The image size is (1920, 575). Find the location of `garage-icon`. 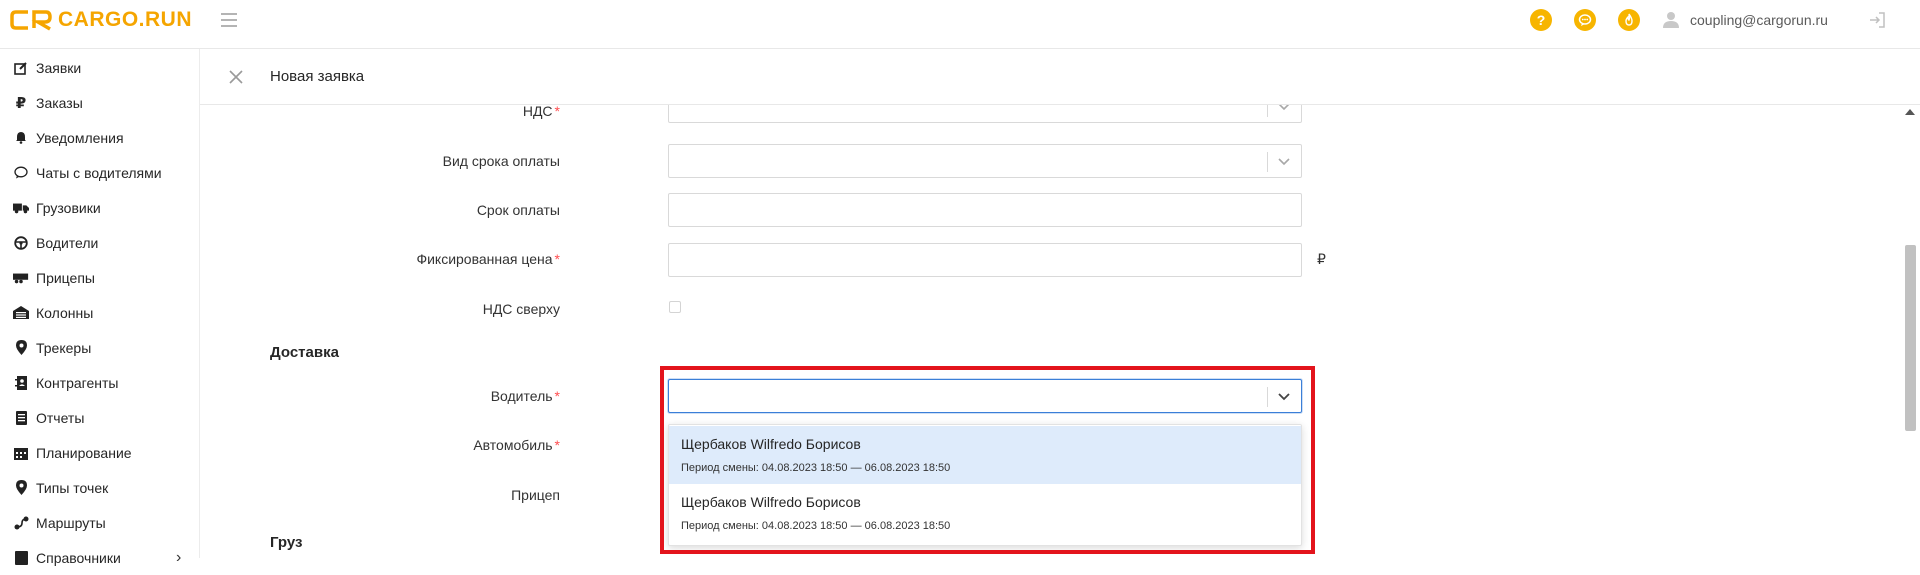

garage-icon is located at coordinates (21, 313).